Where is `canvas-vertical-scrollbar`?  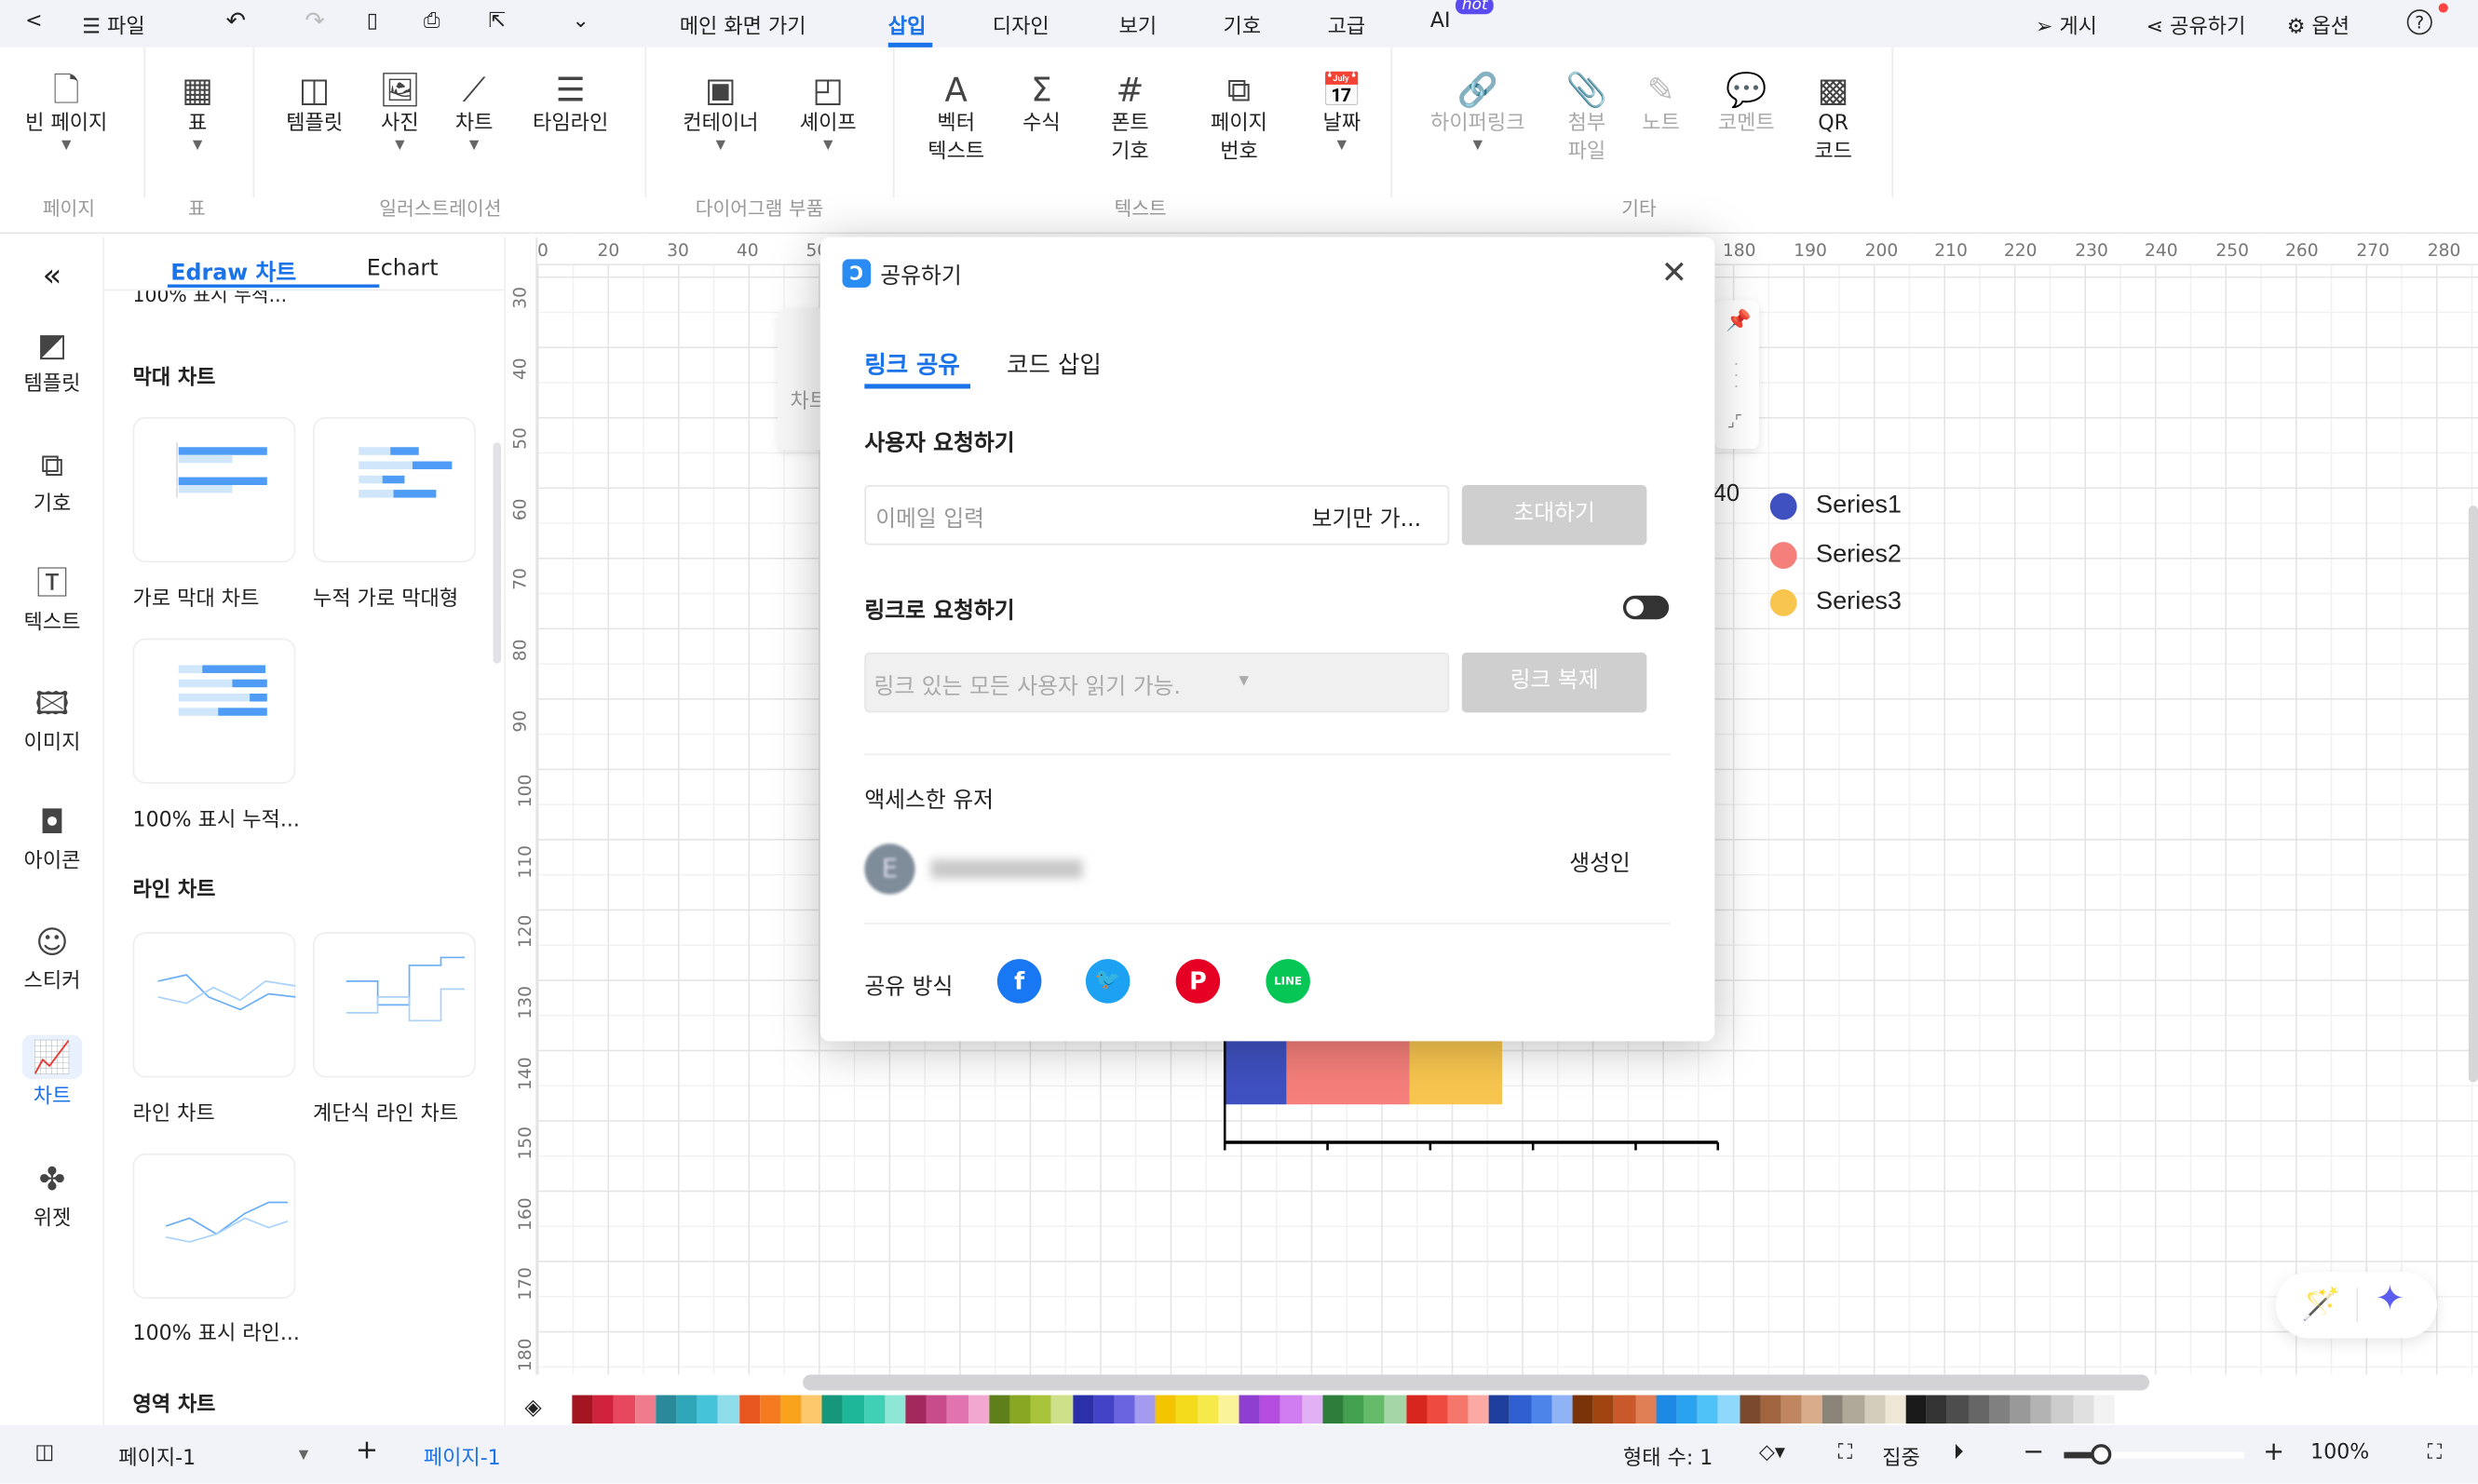
canvas-vertical-scrollbar is located at coordinates (2473, 794).